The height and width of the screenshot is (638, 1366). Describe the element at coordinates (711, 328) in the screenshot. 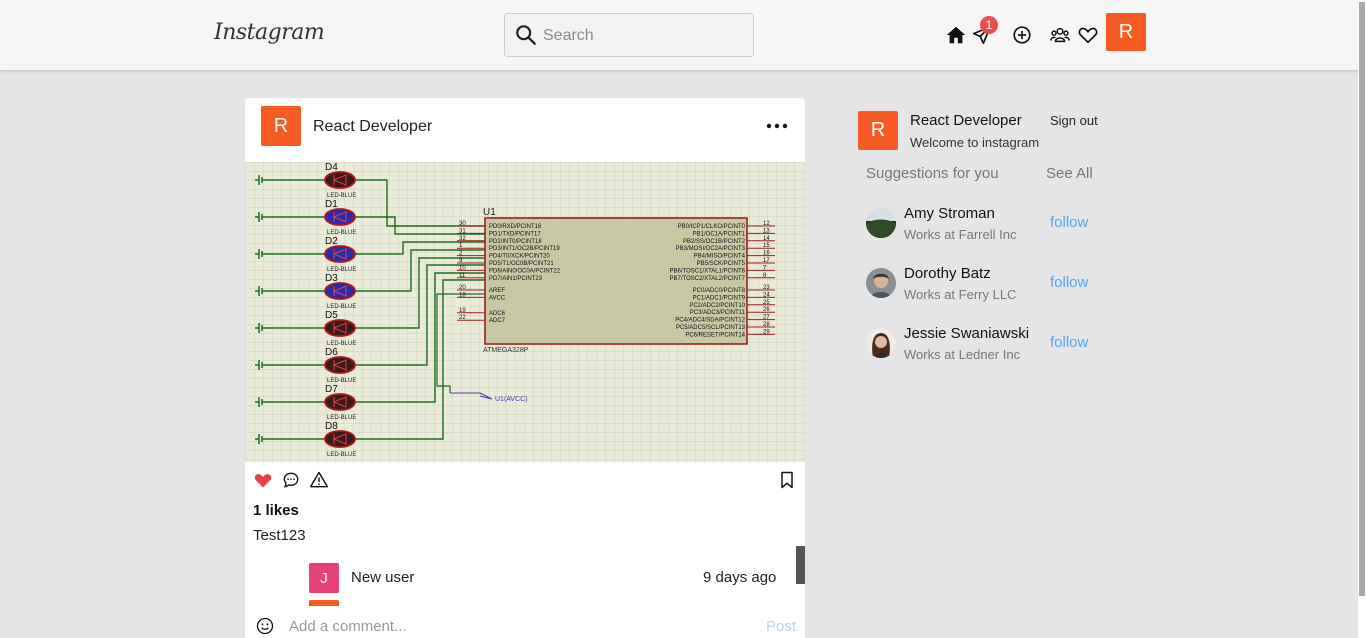

I see `chip-pin-name: PC5/ADC5/SCL/PCINT13` at that location.